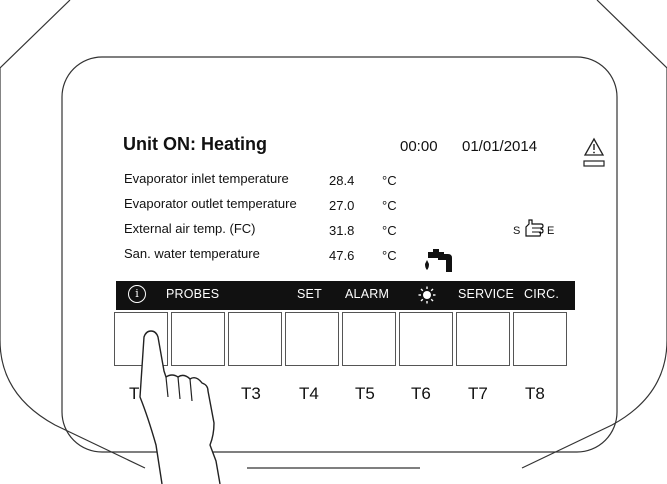 The image size is (667, 484). What do you see at coordinates (500, 146) in the screenshot?
I see `date: 01/01/2014` at bounding box center [500, 146].